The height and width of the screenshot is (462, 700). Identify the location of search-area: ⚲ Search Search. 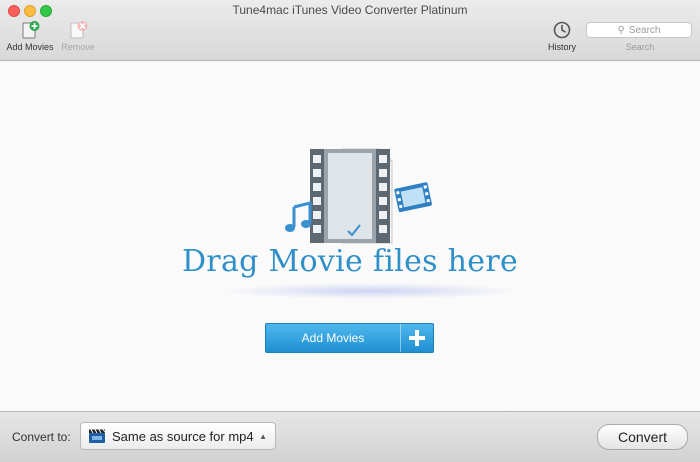
(640, 37).